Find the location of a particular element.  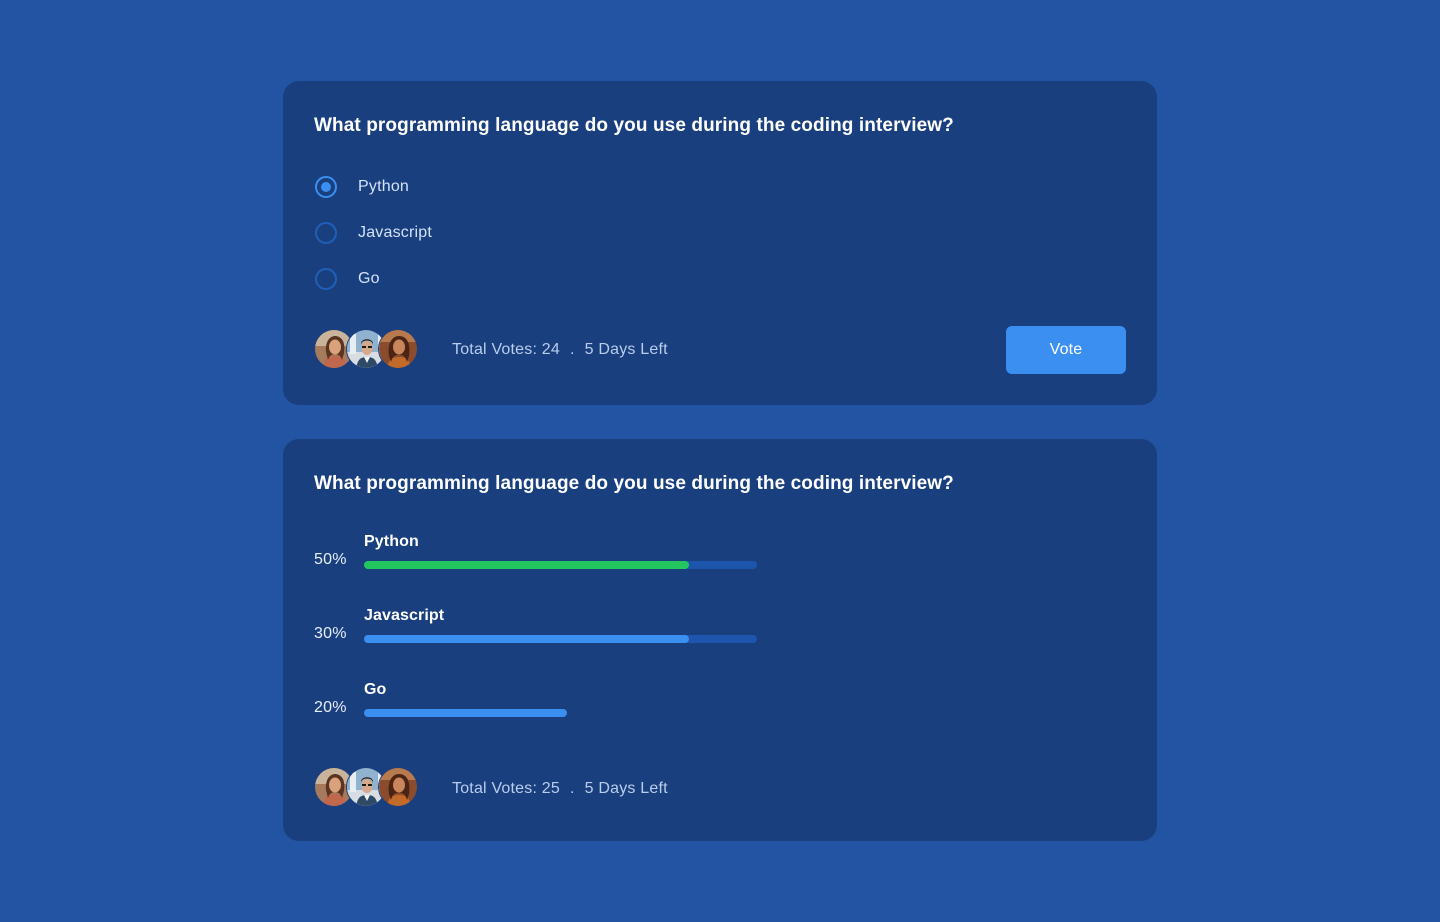

option-label: Python is located at coordinates (384, 186).